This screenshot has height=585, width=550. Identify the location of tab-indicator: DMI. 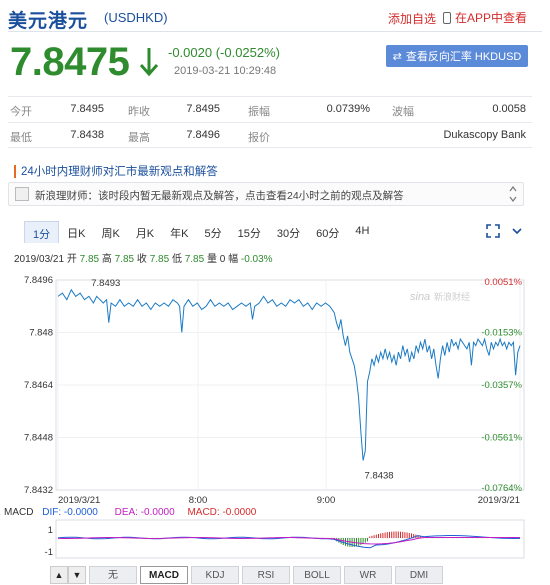
(419, 575).